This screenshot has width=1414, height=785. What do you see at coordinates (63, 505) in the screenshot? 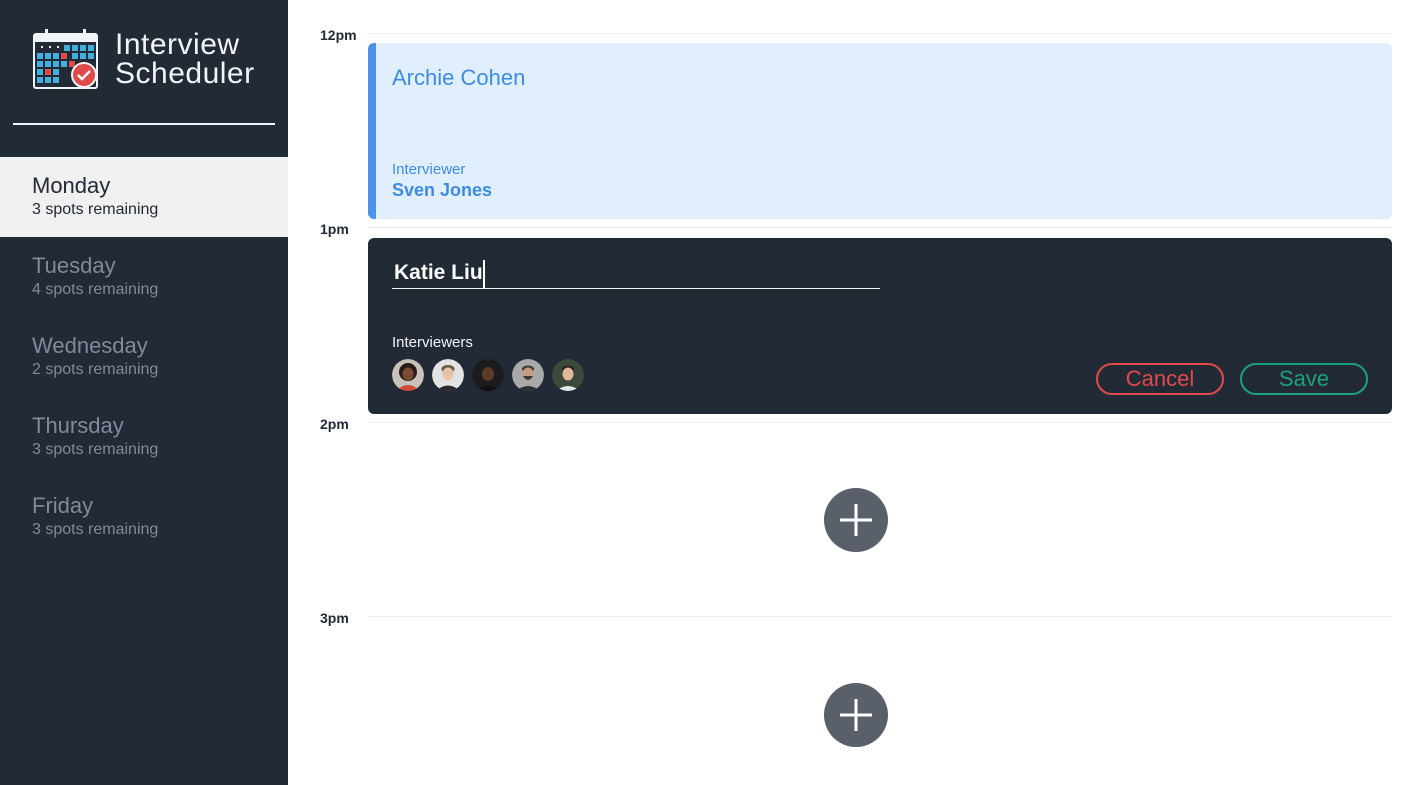
I see `day-name: Friday` at bounding box center [63, 505].